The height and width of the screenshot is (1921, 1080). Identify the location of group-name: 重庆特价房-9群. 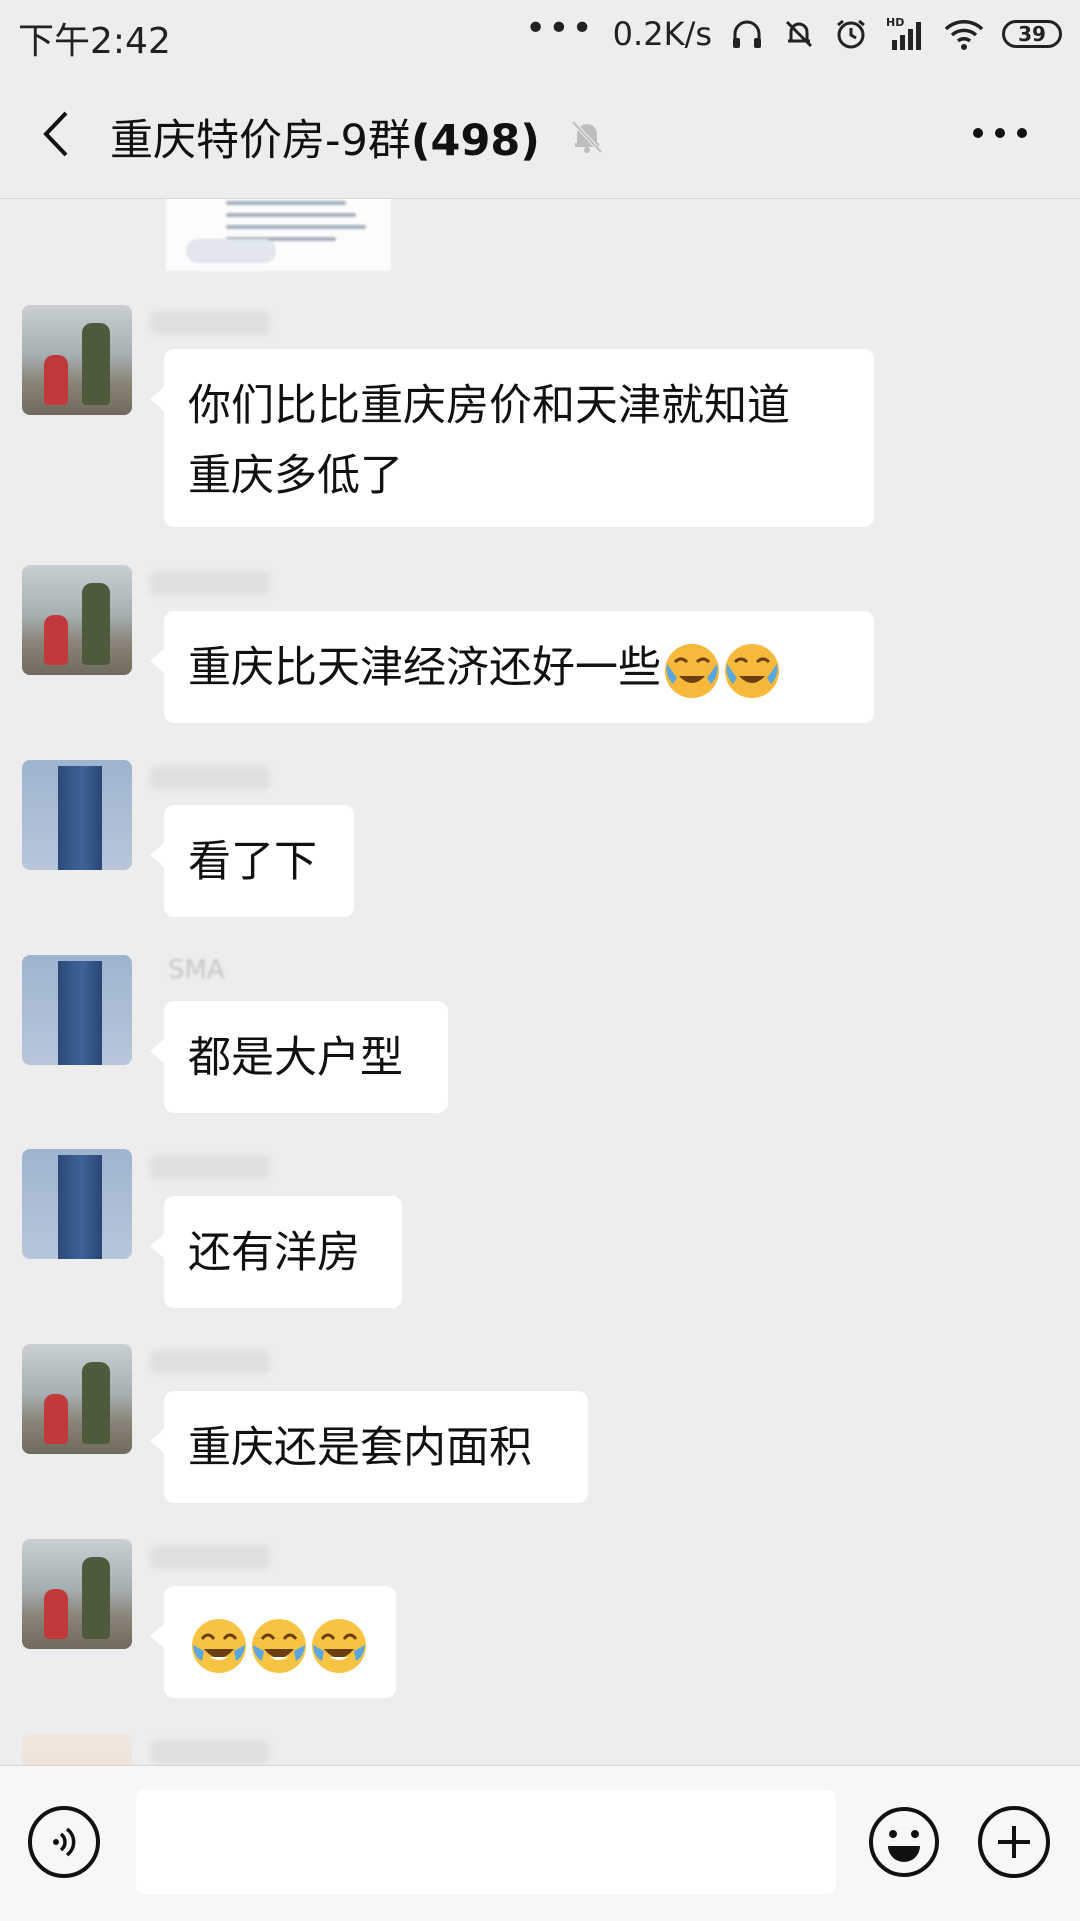
(260, 141).